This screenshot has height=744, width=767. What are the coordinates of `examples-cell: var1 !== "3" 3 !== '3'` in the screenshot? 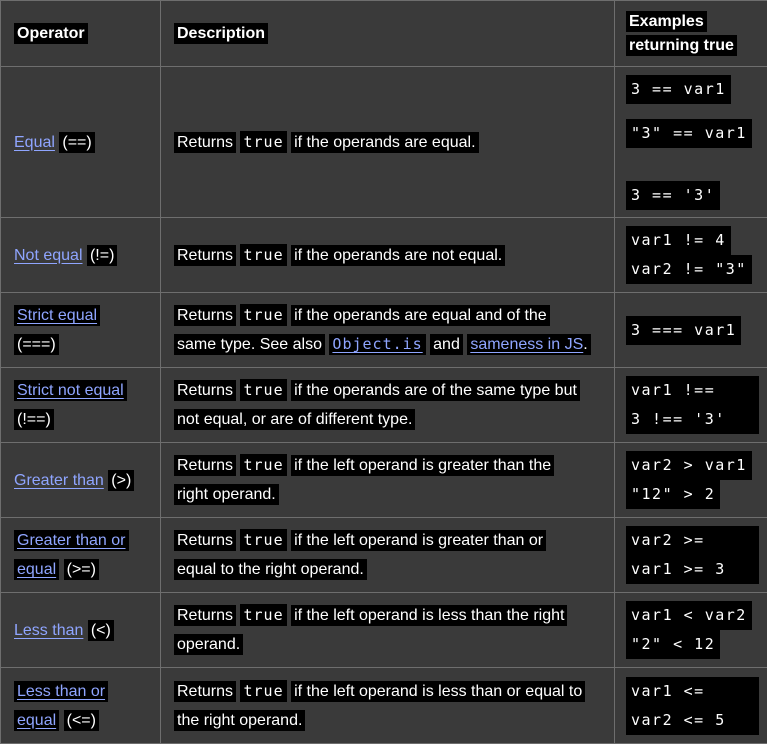 It's located at (690, 405).